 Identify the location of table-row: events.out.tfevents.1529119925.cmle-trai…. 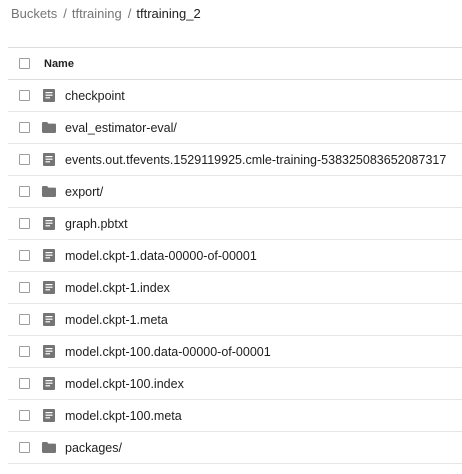
(235, 160).